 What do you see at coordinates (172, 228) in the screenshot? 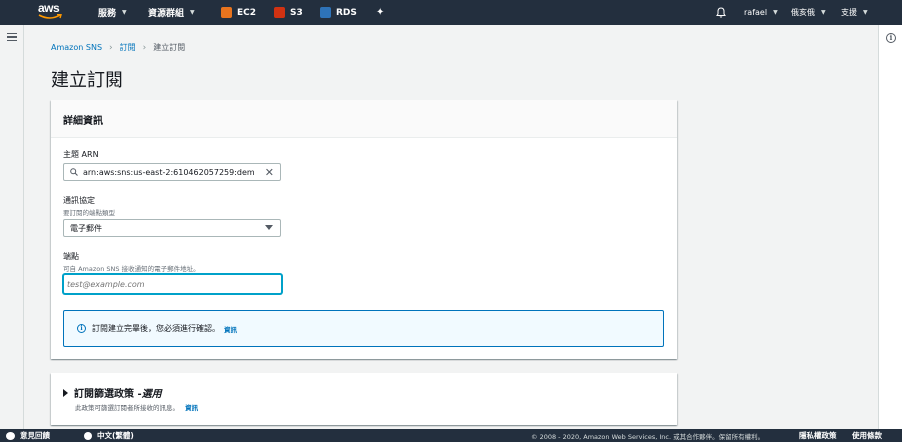
I see `protocol-select: 電子郵件` at bounding box center [172, 228].